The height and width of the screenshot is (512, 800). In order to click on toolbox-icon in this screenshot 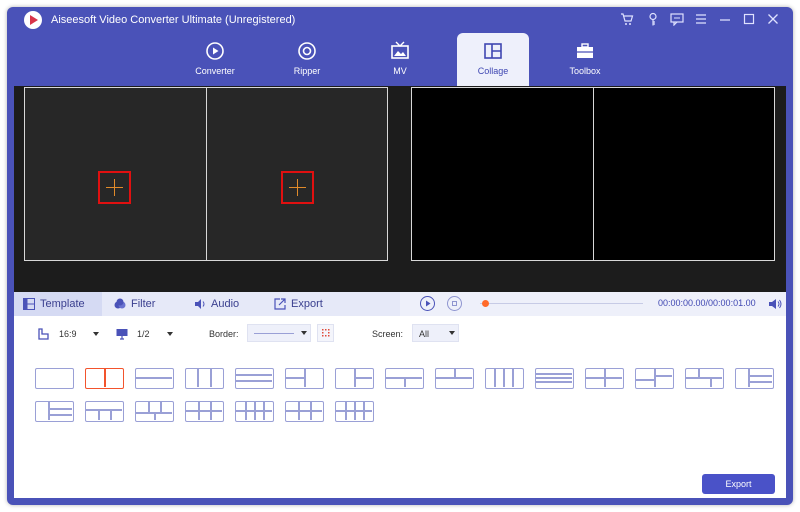, I will do `click(585, 50)`.